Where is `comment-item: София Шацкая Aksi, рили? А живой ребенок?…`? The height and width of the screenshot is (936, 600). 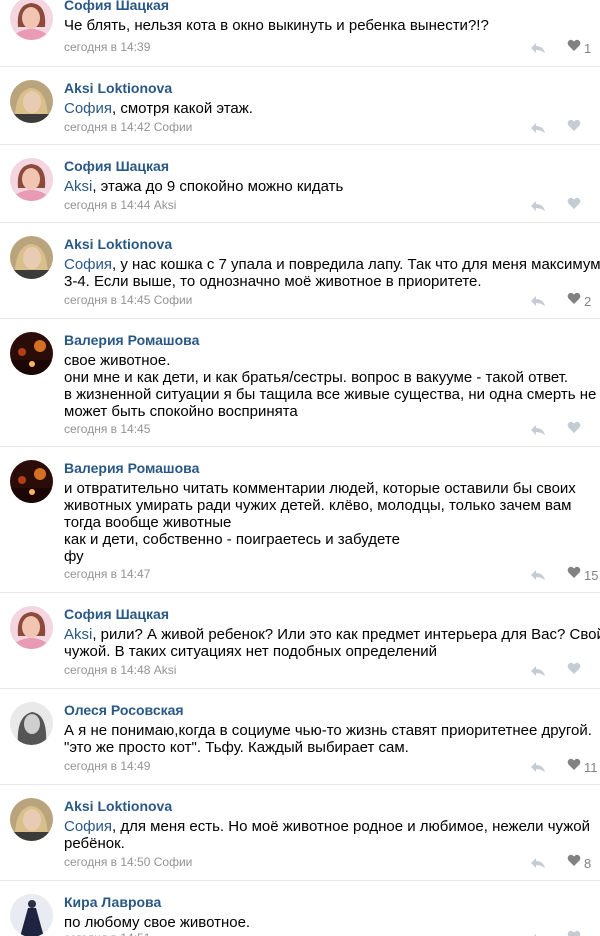 comment-item: София Шацкая Aksi, рили? А живой ребенок?… is located at coordinates (300, 641).